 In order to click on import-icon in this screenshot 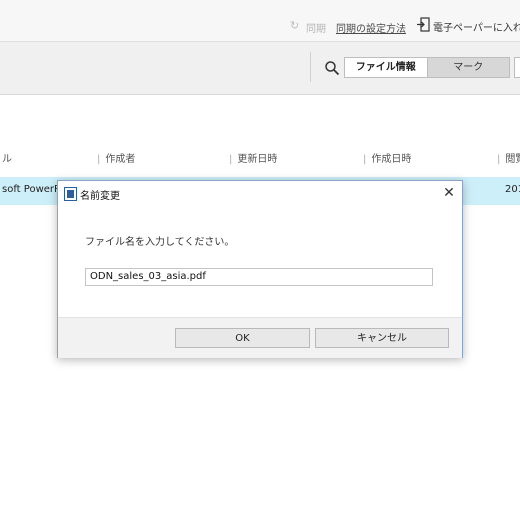, I will do `click(423, 24)`.